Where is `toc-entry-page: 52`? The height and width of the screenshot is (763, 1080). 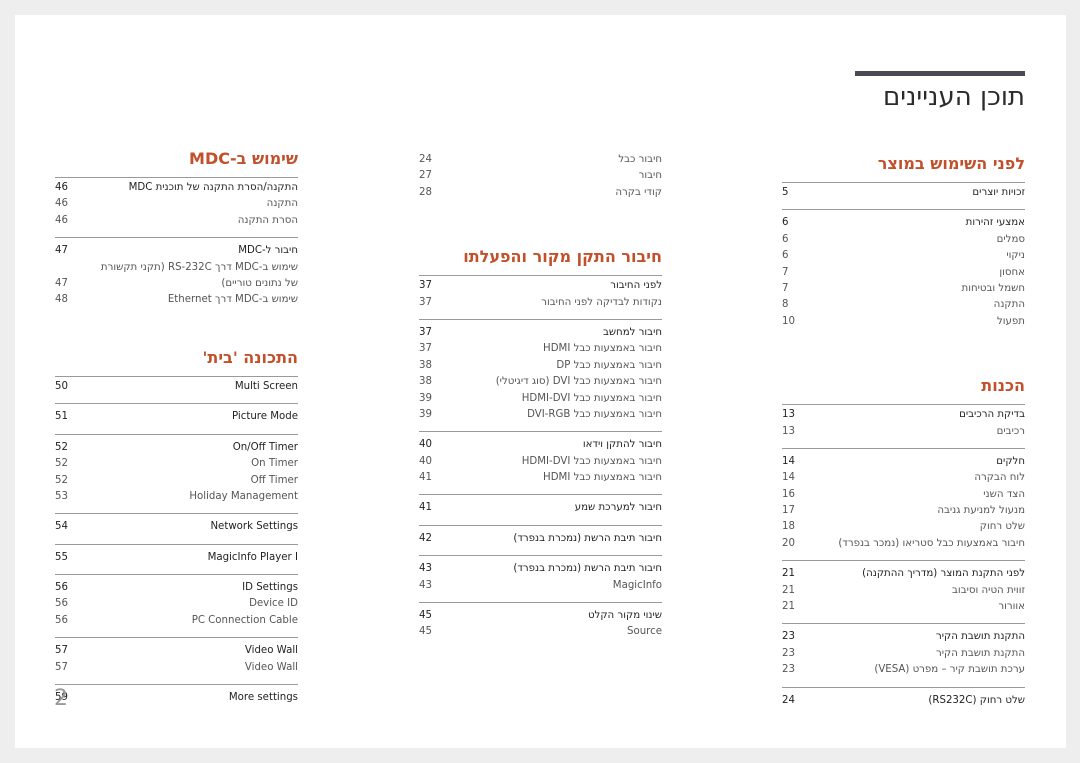
toc-entry-page: 52 is located at coordinates (61, 480).